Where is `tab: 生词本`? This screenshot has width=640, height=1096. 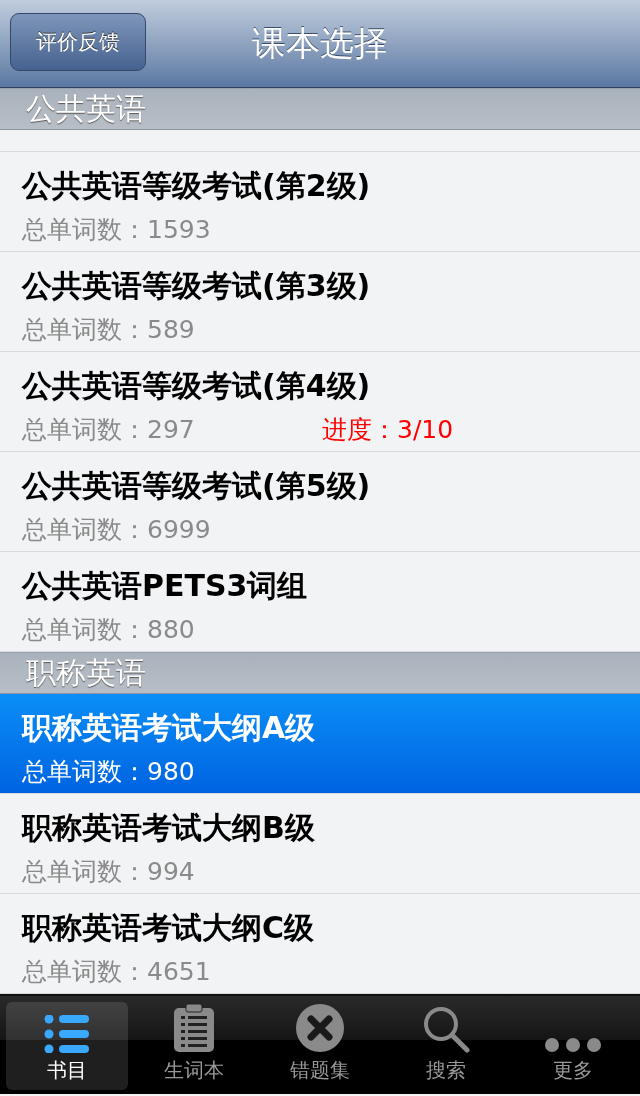
tab: 生词本 is located at coordinates (193, 1046).